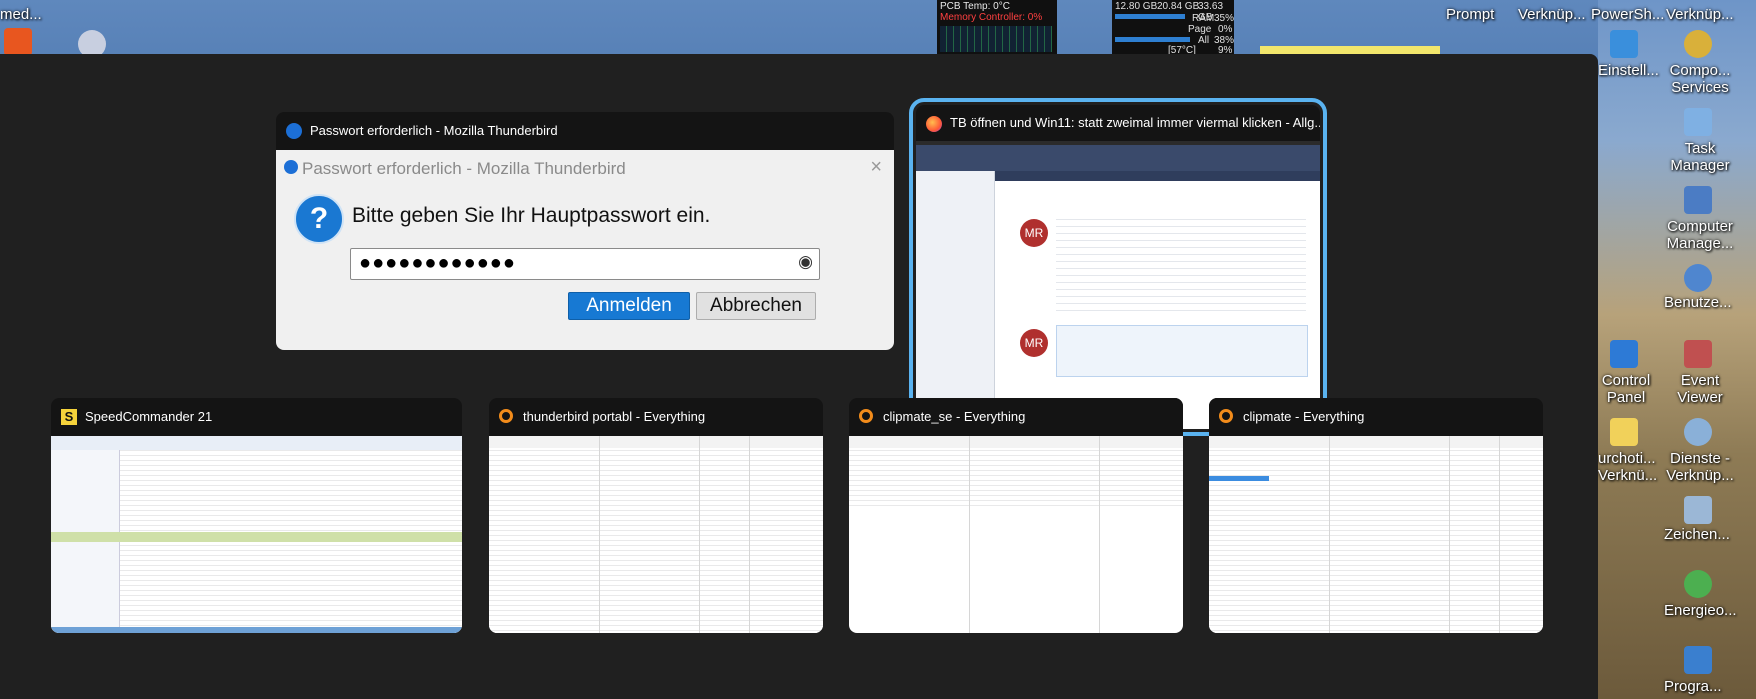 The image size is (1756, 699). Describe the element at coordinates (1698, 122) in the screenshot. I see `task-manager-icon` at that location.